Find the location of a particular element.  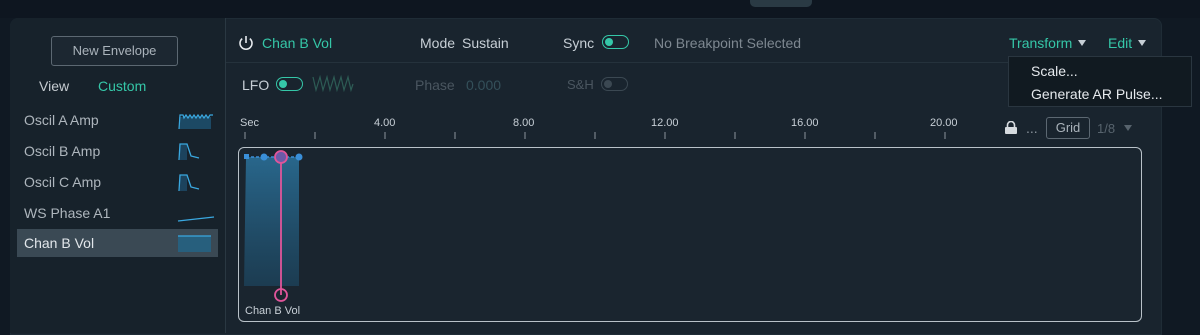

multi-pulse-thumbnail-icon is located at coordinates (195, 121).